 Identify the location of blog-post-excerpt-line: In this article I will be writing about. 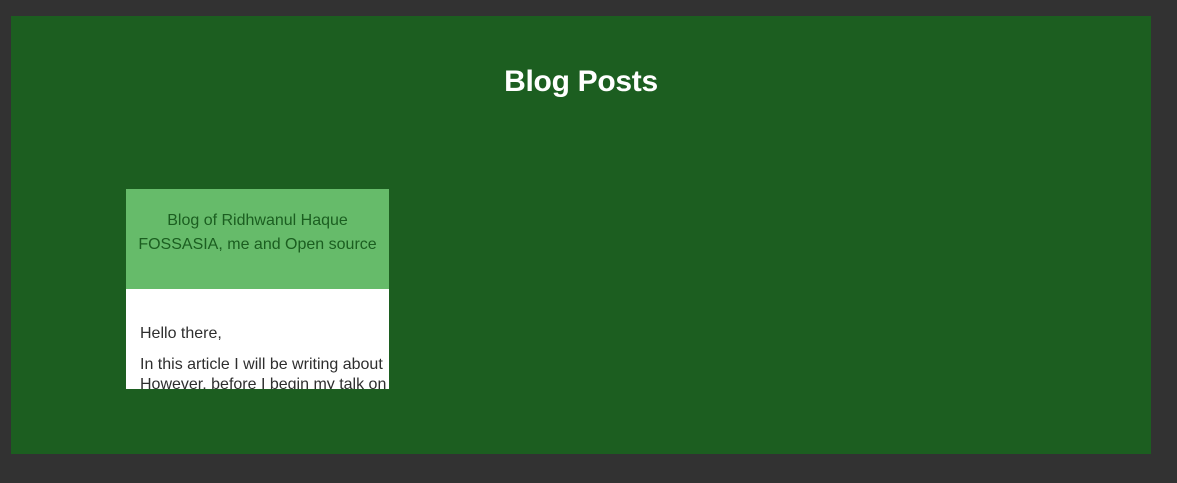
(261, 364).